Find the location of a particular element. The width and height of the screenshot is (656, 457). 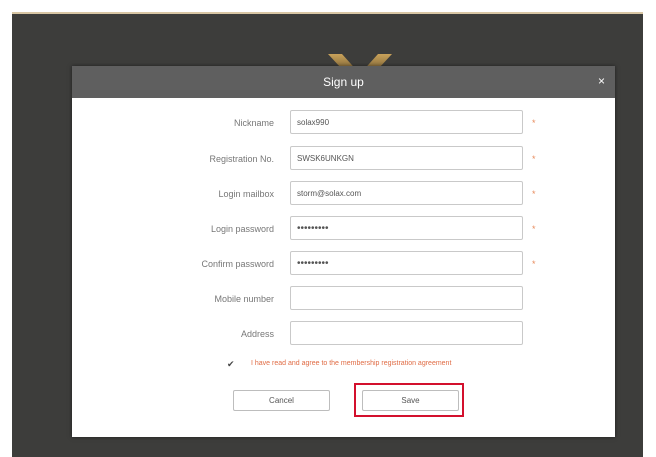

field-row-confirm-password: Confirm password * is located at coordinates (343, 264).